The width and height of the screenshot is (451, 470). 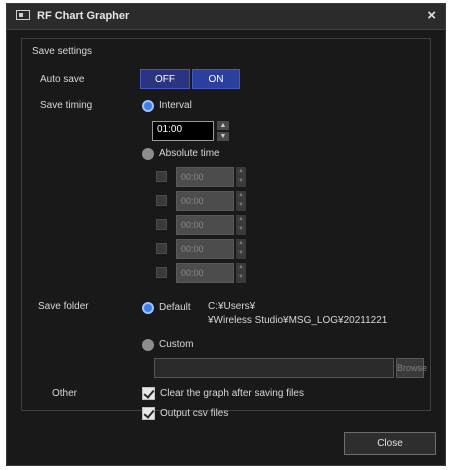 What do you see at coordinates (390, 443) in the screenshot?
I see `close-button: Close` at bounding box center [390, 443].